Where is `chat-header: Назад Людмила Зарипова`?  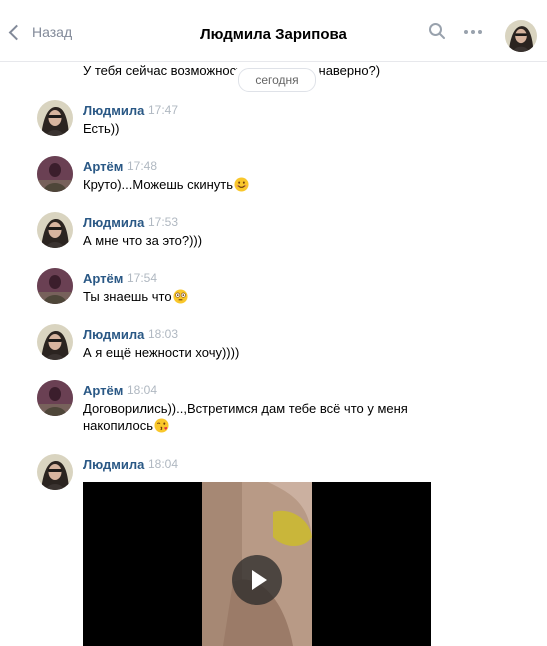 chat-header: Назад Людмила Зарипова is located at coordinates (273, 31).